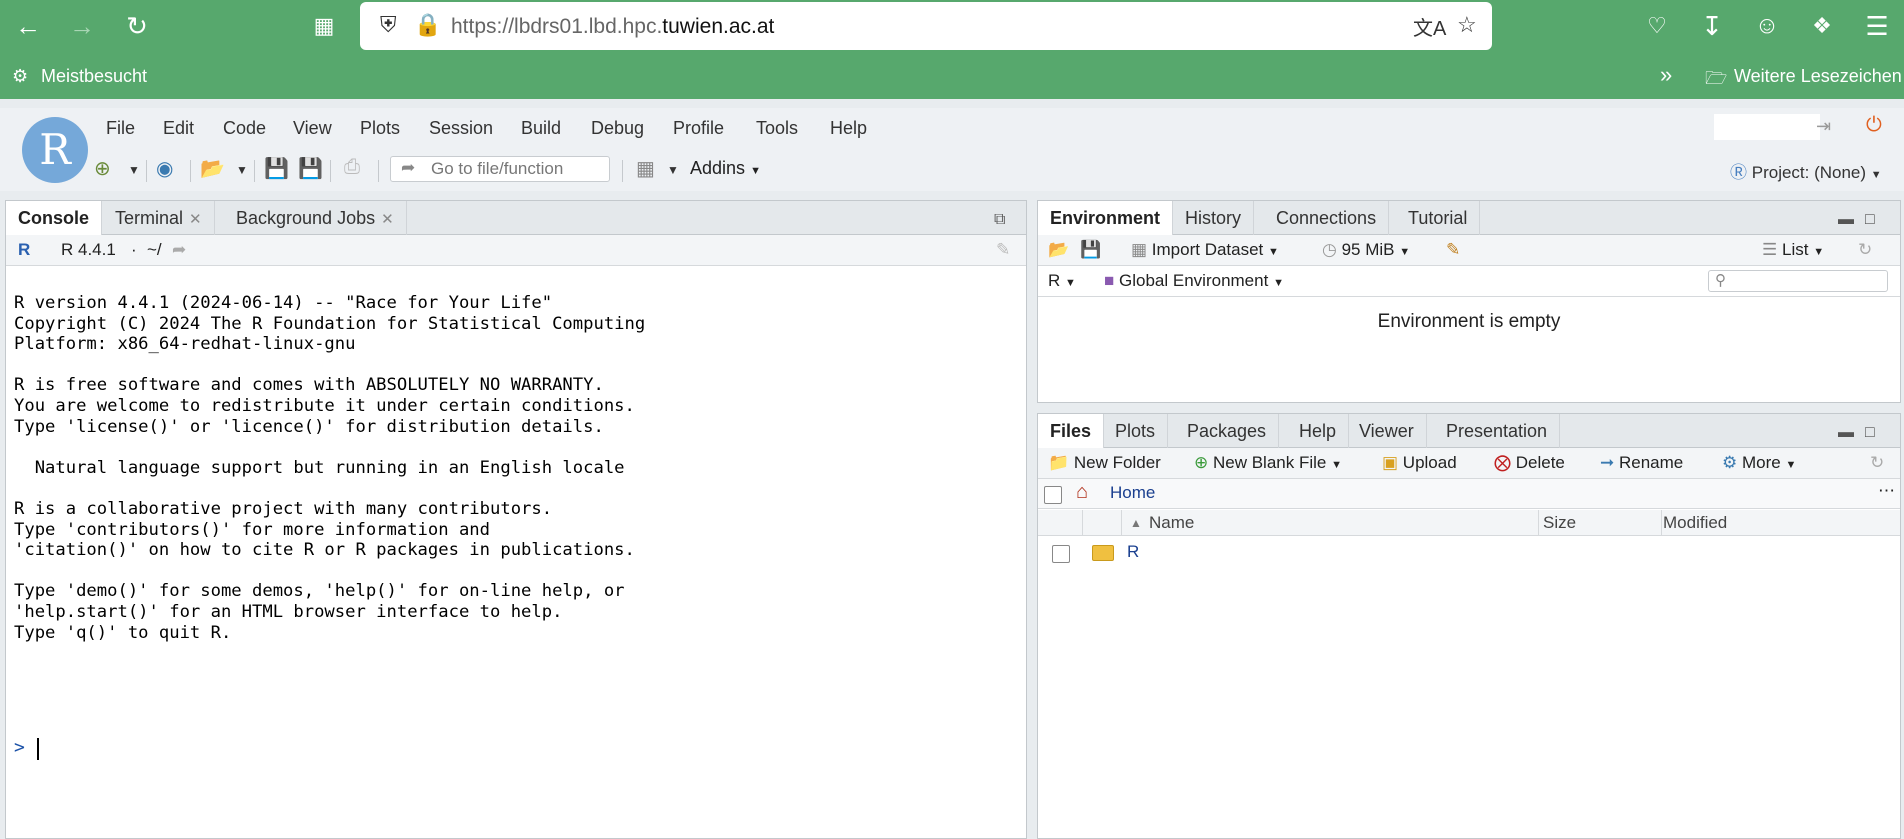  I want to click on import-dataset-button: ▦ Import Dataset ▼, so click(1205, 250).